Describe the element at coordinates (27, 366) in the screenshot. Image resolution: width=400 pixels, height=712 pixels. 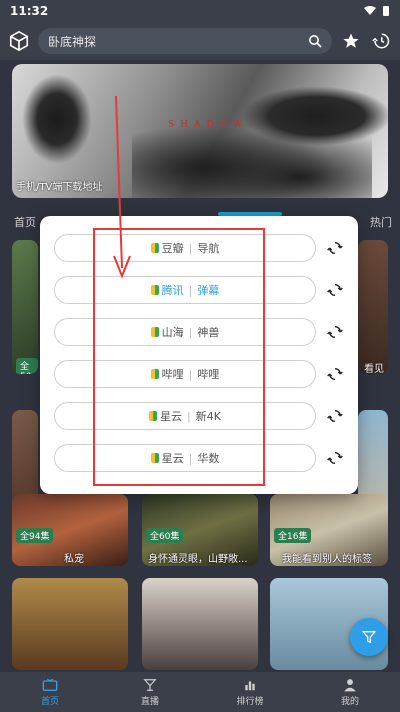
I see `episode-badge: 全50集` at that location.